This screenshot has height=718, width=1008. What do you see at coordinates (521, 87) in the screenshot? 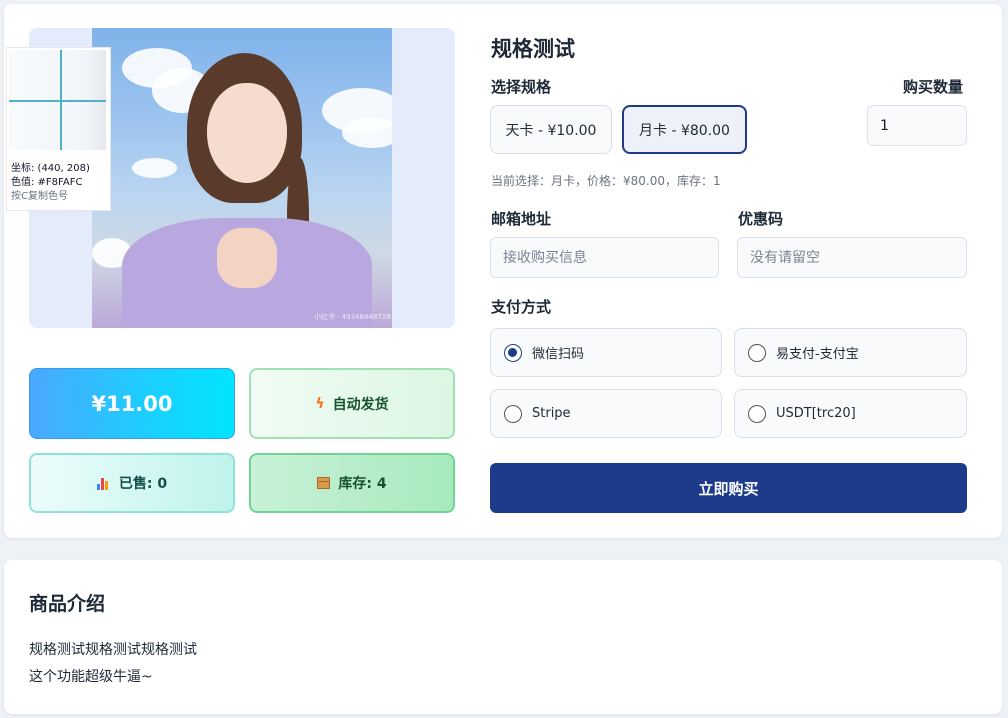
I see `spec-label: 选择规格` at bounding box center [521, 87].